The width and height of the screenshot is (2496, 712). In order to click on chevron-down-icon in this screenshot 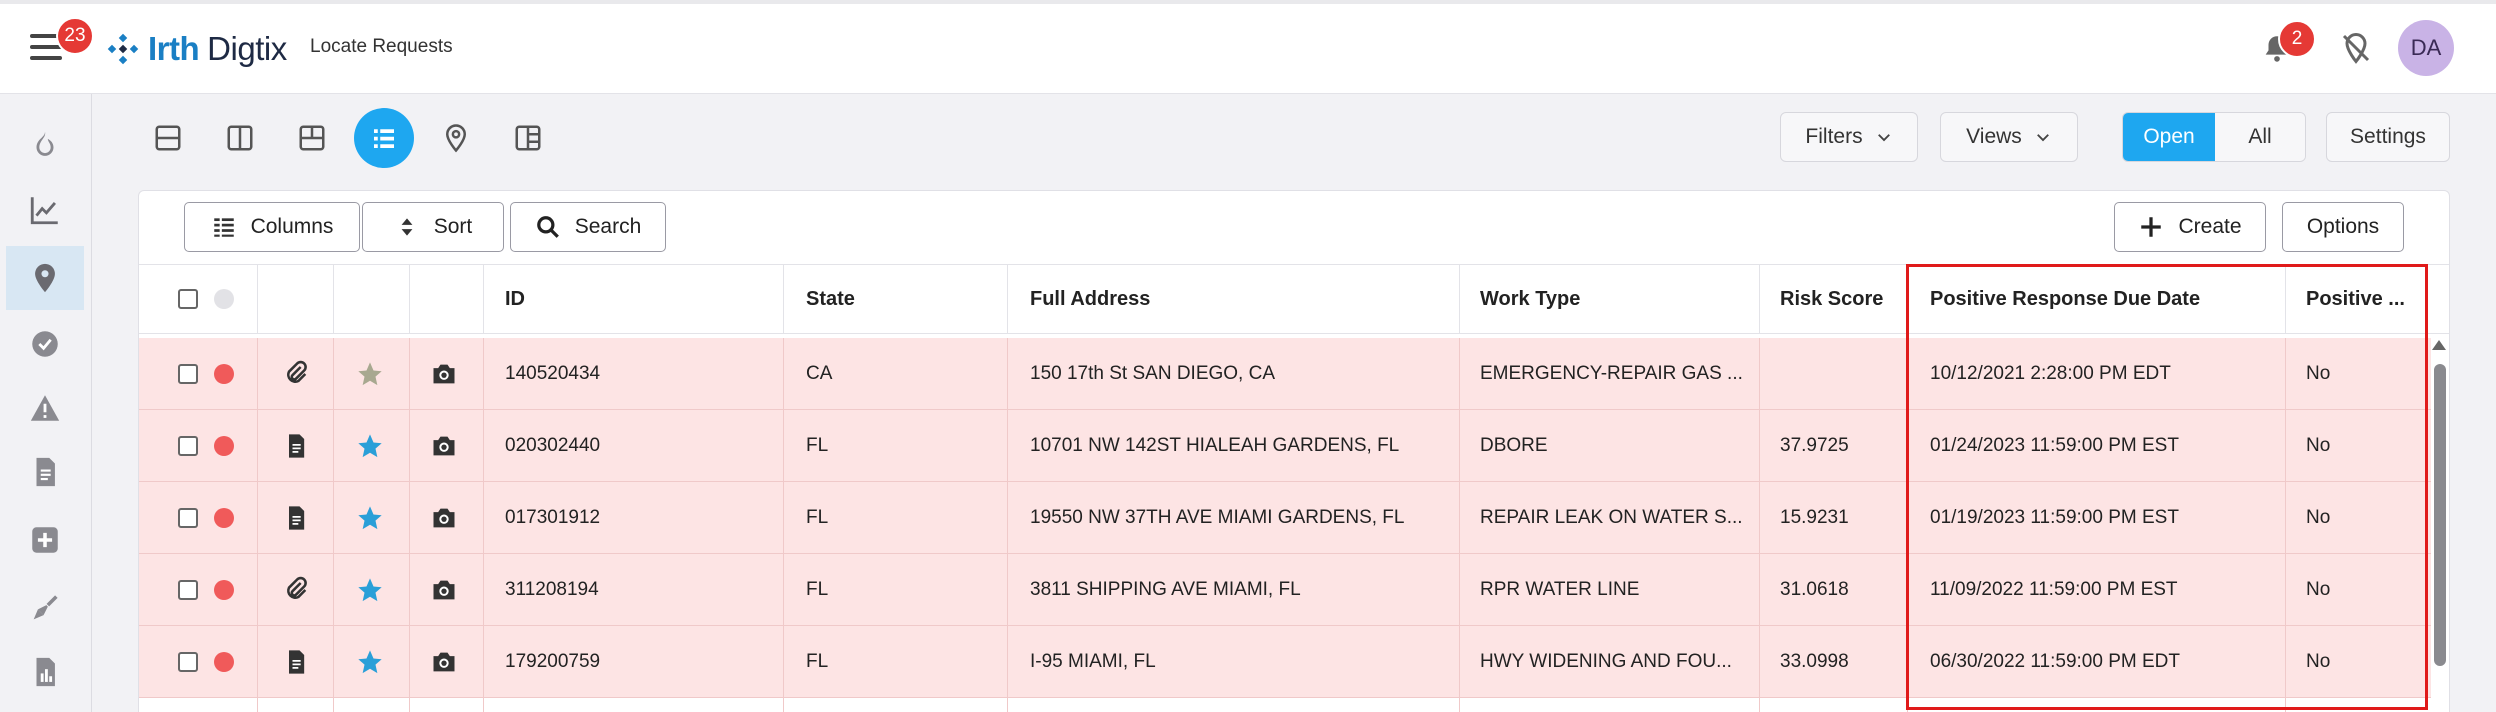, I will do `click(1883, 138)`.